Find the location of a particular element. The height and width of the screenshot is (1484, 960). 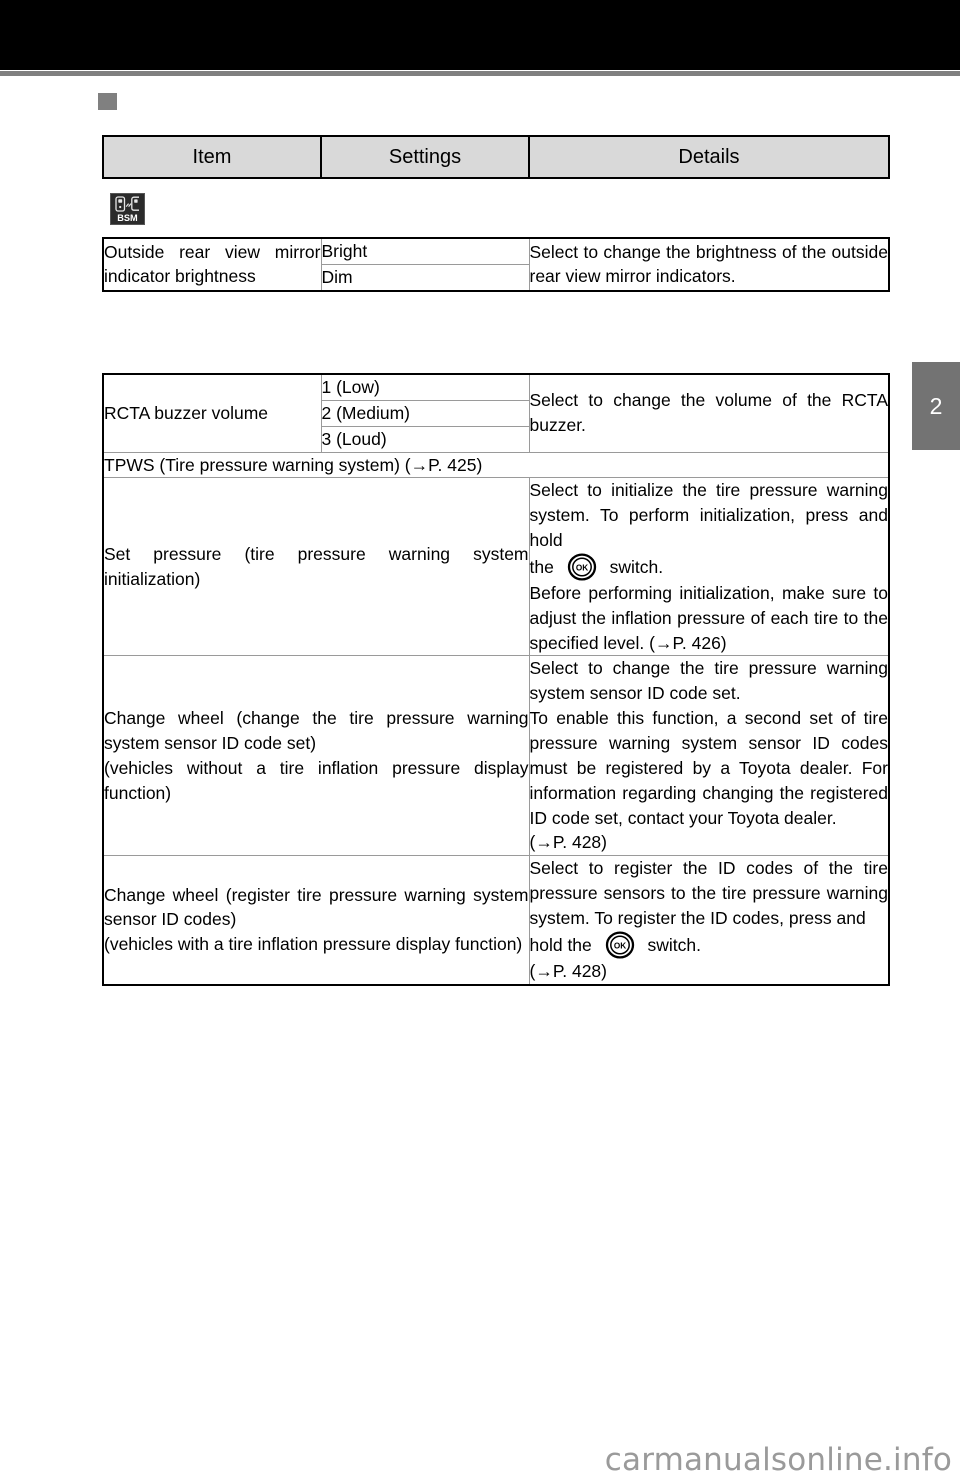

cell-setting-dim: Dim is located at coordinates (425, 277).